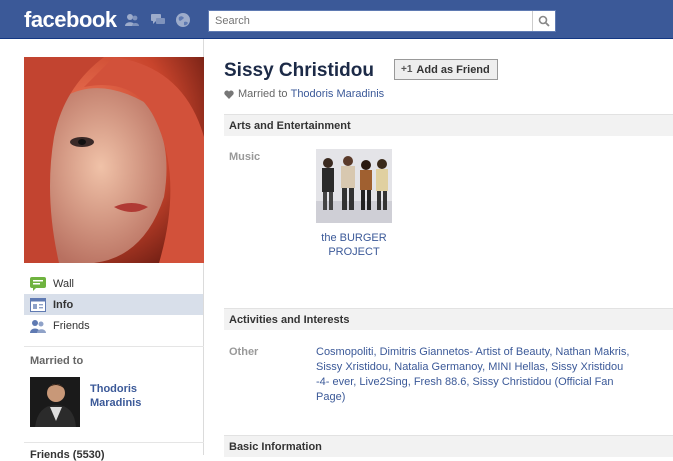  What do you see at coordinates (38, 304) in the screenshot?
I see `info-icon` at bounding box center [38, 304].